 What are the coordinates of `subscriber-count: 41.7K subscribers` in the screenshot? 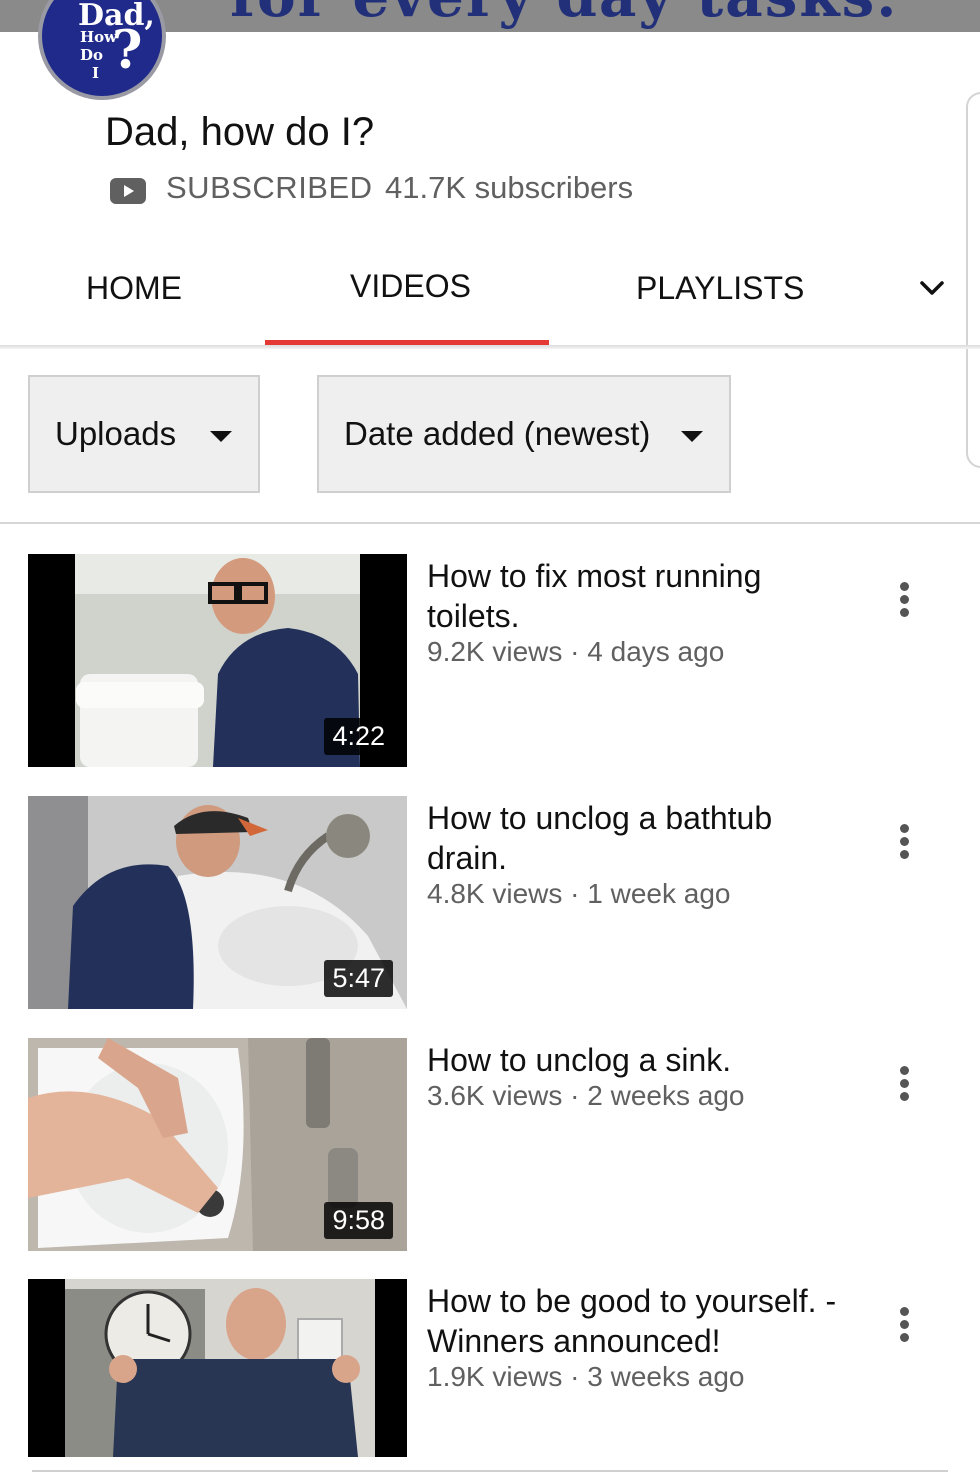 It's located at (509, 187).